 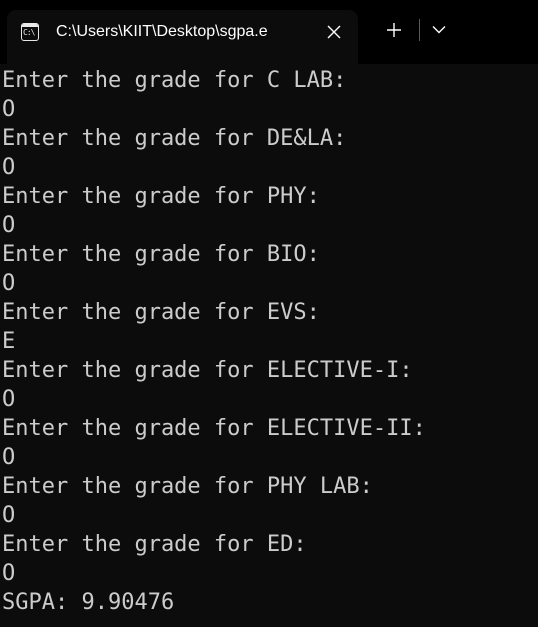 I want to click on titlebar-divider, so click(x=419, y=30).